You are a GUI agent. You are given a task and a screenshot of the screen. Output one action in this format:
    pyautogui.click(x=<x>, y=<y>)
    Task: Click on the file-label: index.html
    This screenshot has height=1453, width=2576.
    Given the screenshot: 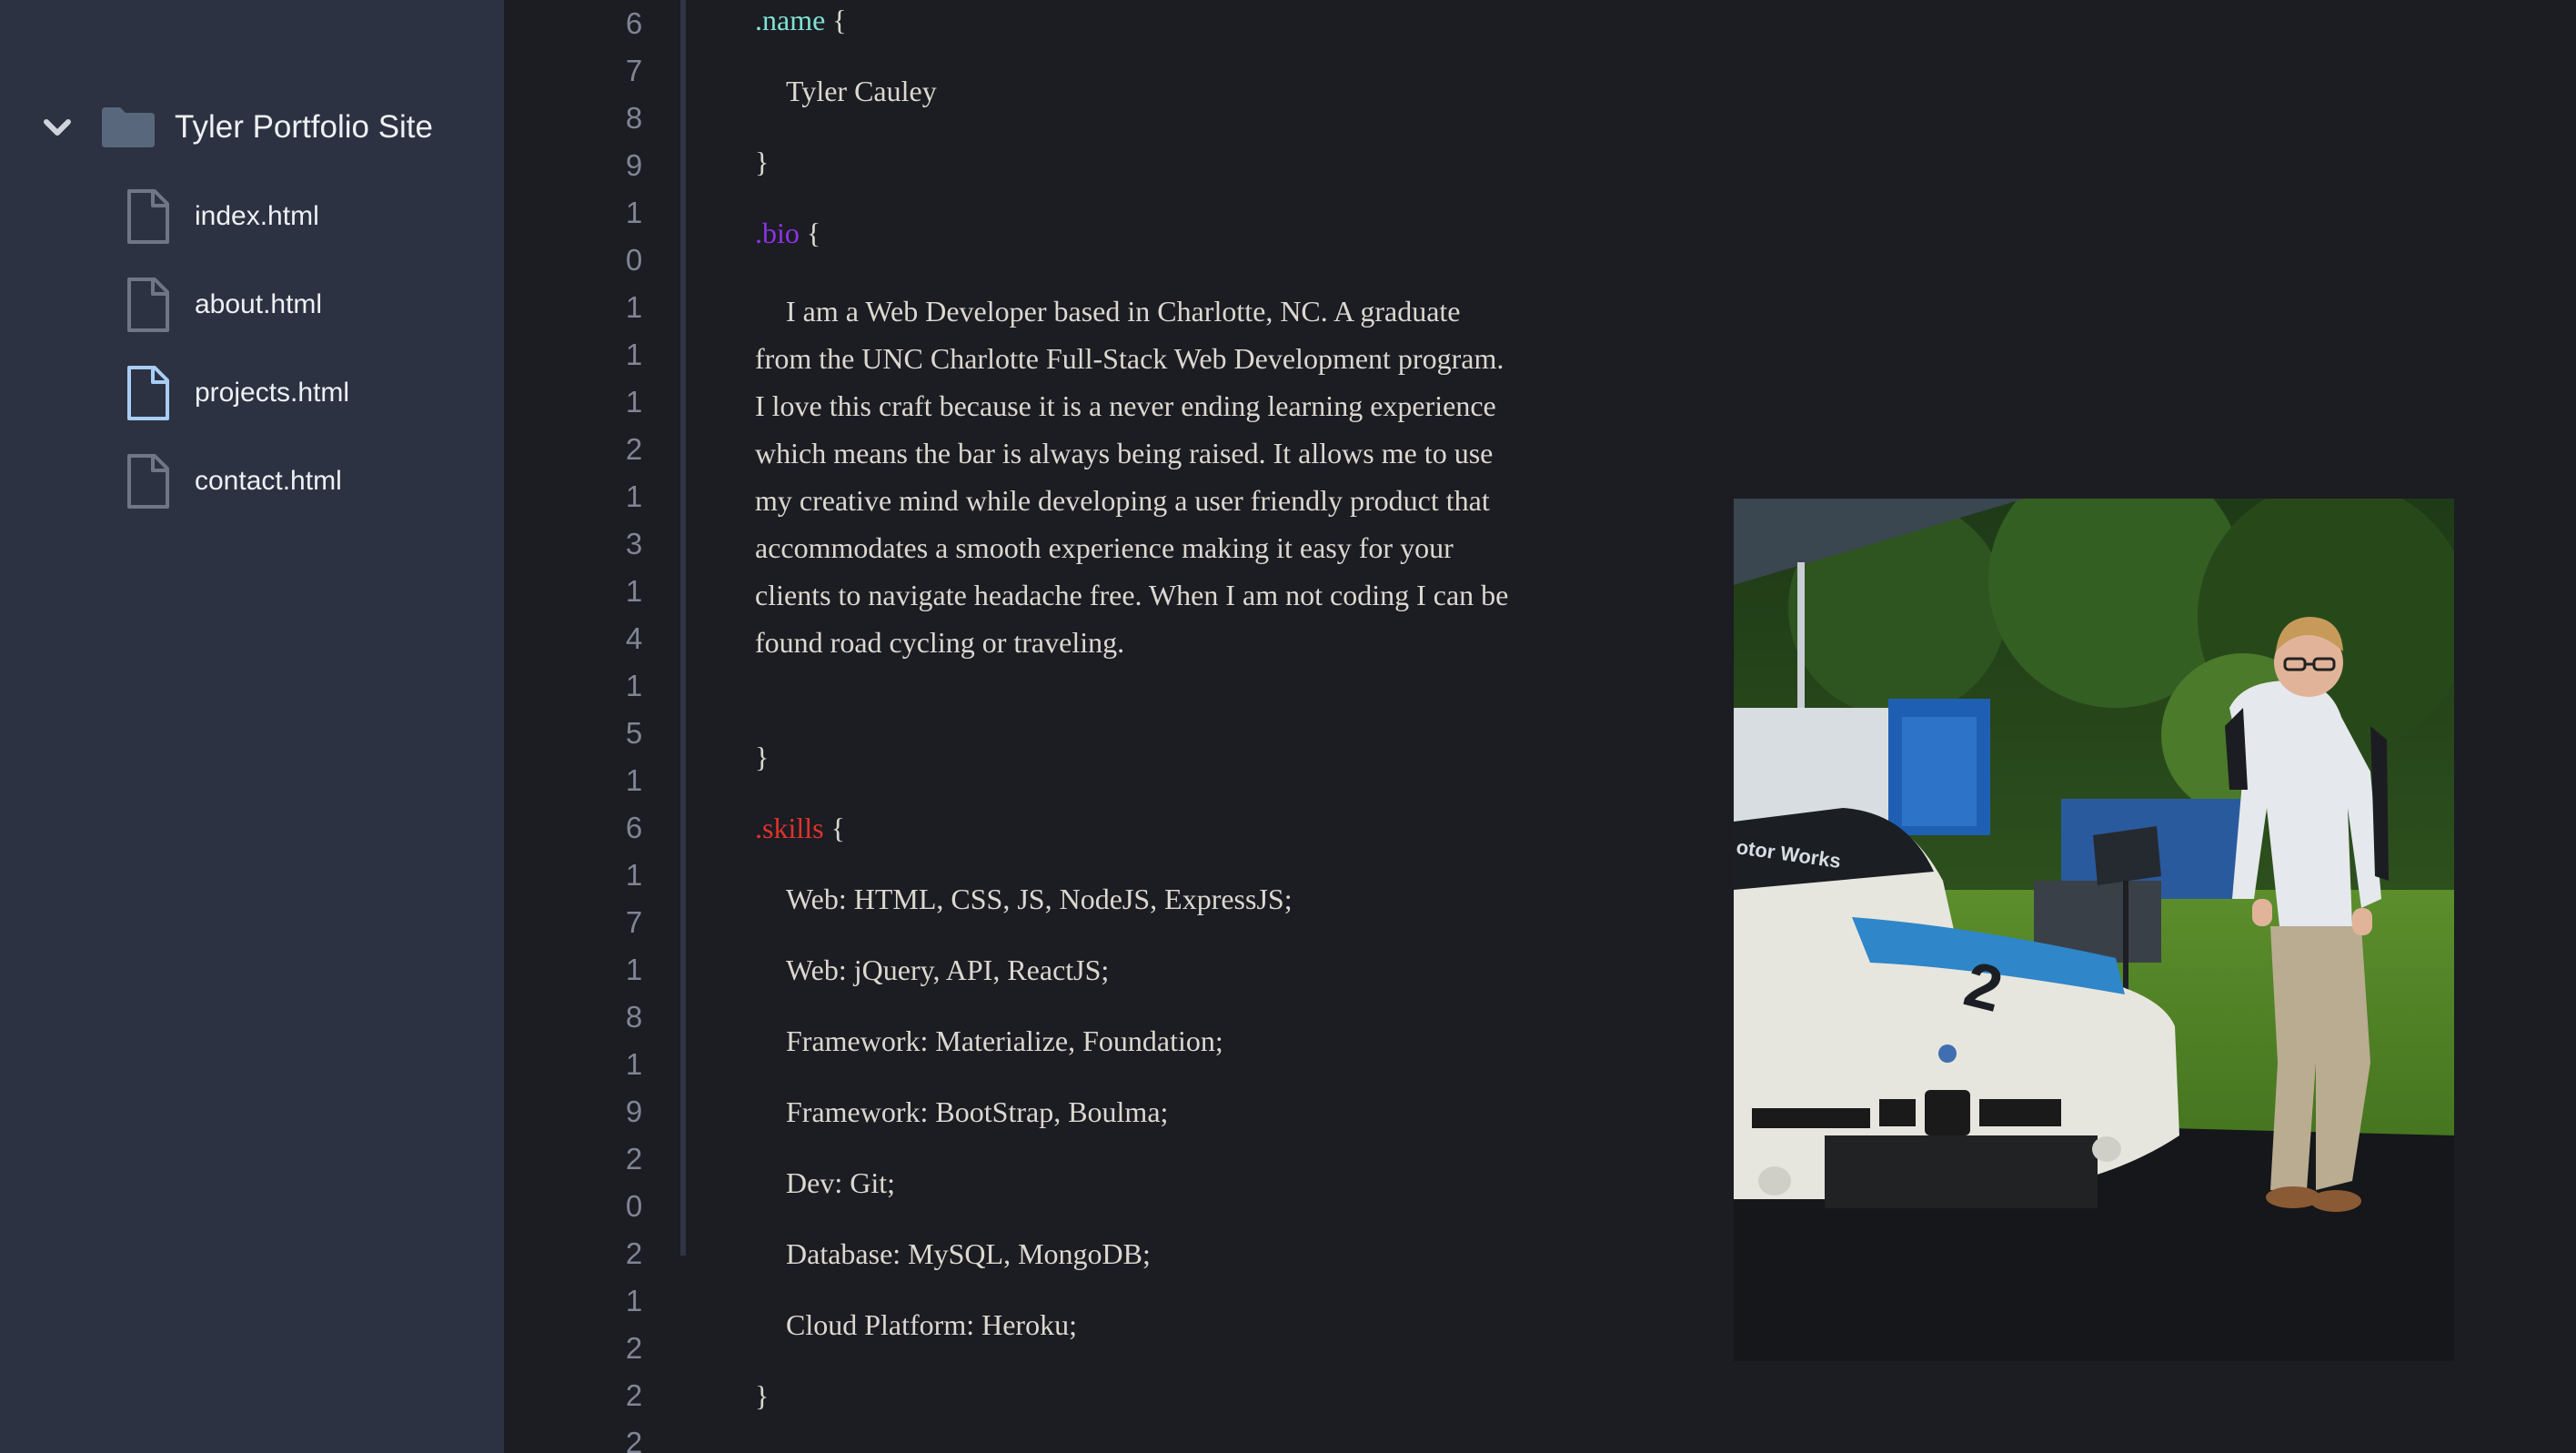 What is the action you would take?
    pyautogui.click(x=257, y=216)
    